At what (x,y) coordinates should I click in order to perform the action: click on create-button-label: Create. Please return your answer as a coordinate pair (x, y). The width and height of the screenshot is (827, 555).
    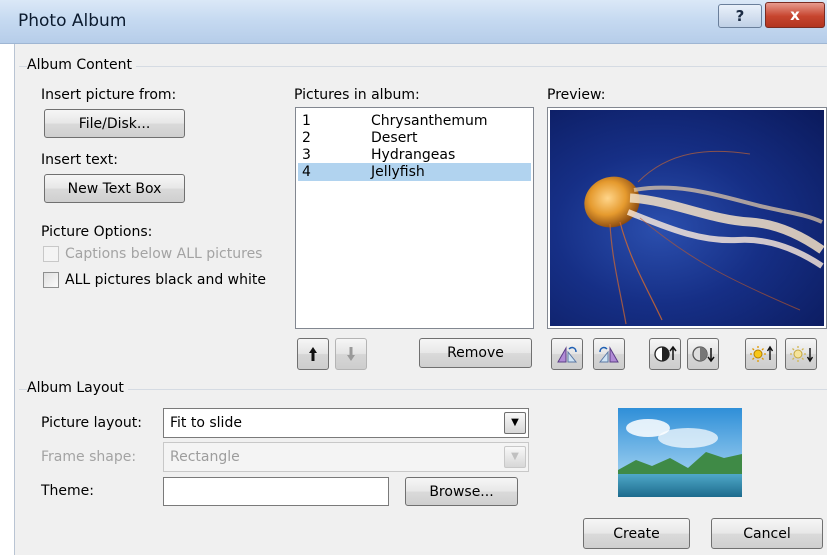
    Looking at the image, I should click on (636, 533).